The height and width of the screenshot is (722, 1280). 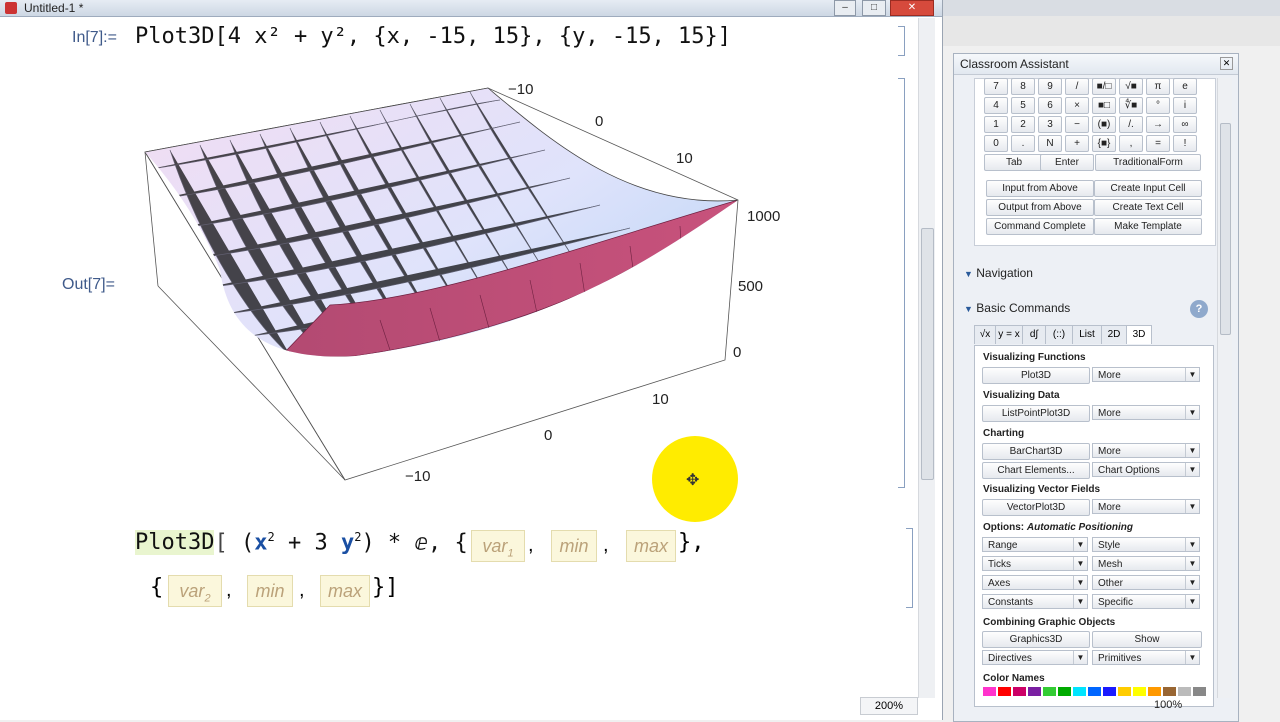 What do you see at coordinates (1104, 86) in the screenshot?
I see `keypad-key: ■/□` at bounding box center [1104, 86].